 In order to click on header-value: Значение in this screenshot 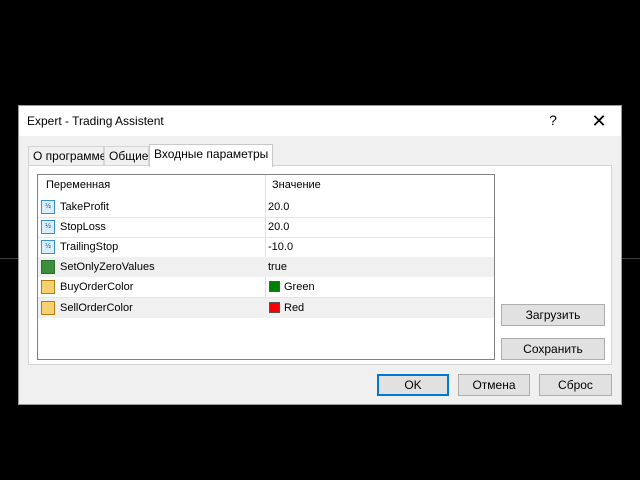, I will do `click(296, 185)`.